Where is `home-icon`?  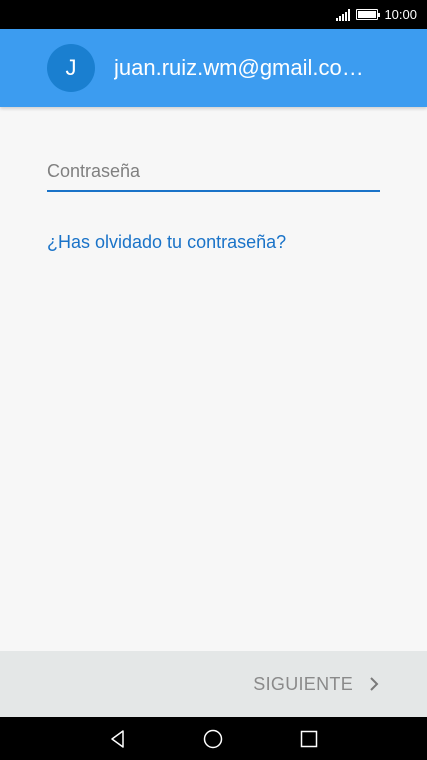 home-icon is located at coordinates (213, 739).